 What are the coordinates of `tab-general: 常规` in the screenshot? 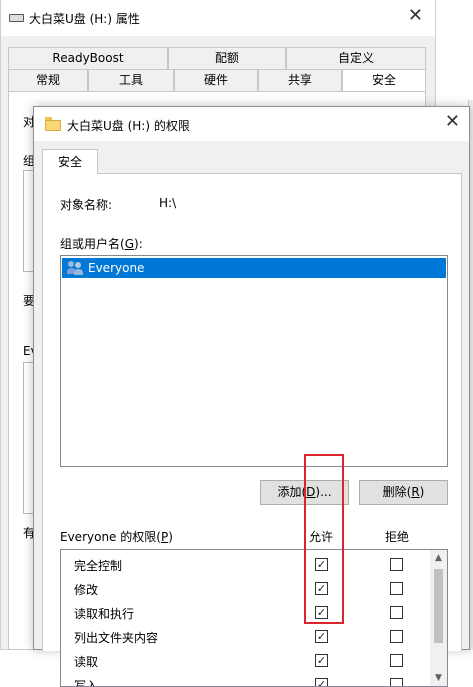 It's located at (48, 80).